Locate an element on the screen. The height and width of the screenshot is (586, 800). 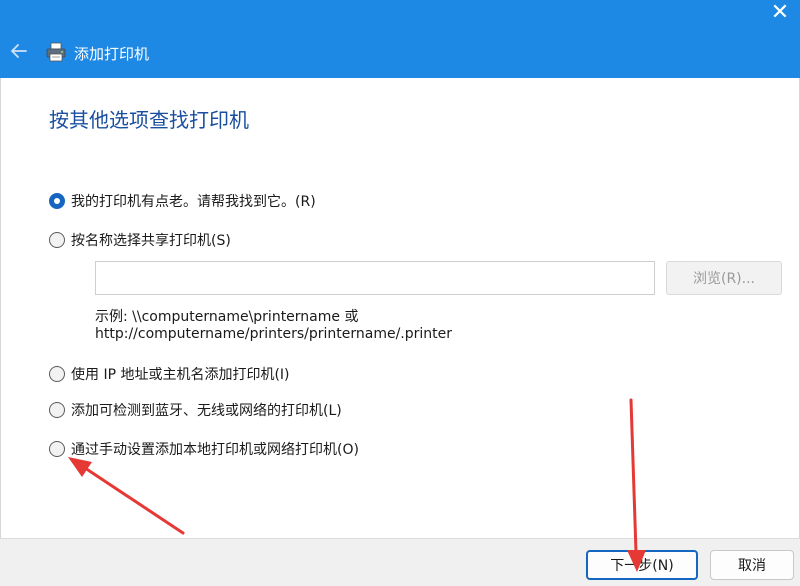
radio-old-printer is located at coordinates (57, 201).